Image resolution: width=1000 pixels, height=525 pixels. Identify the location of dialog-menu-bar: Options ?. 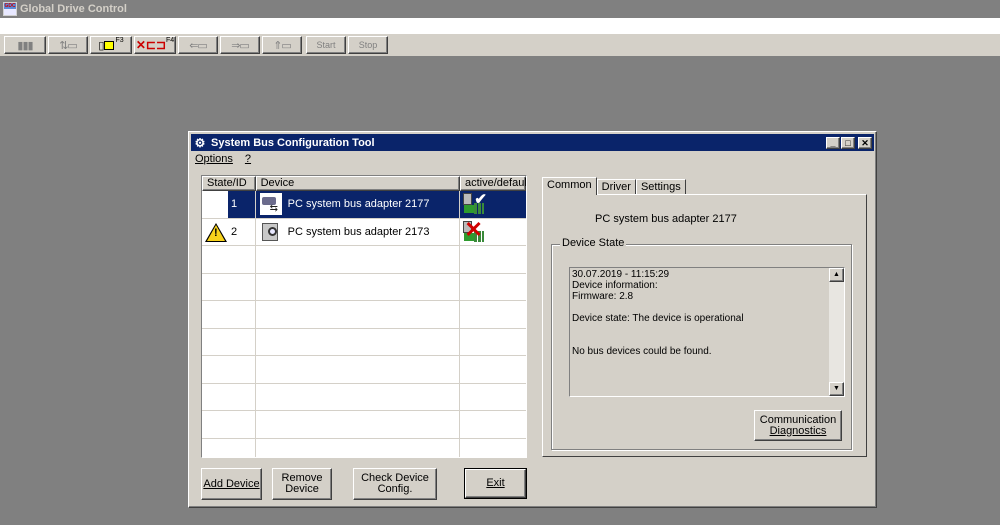
(223, 160).